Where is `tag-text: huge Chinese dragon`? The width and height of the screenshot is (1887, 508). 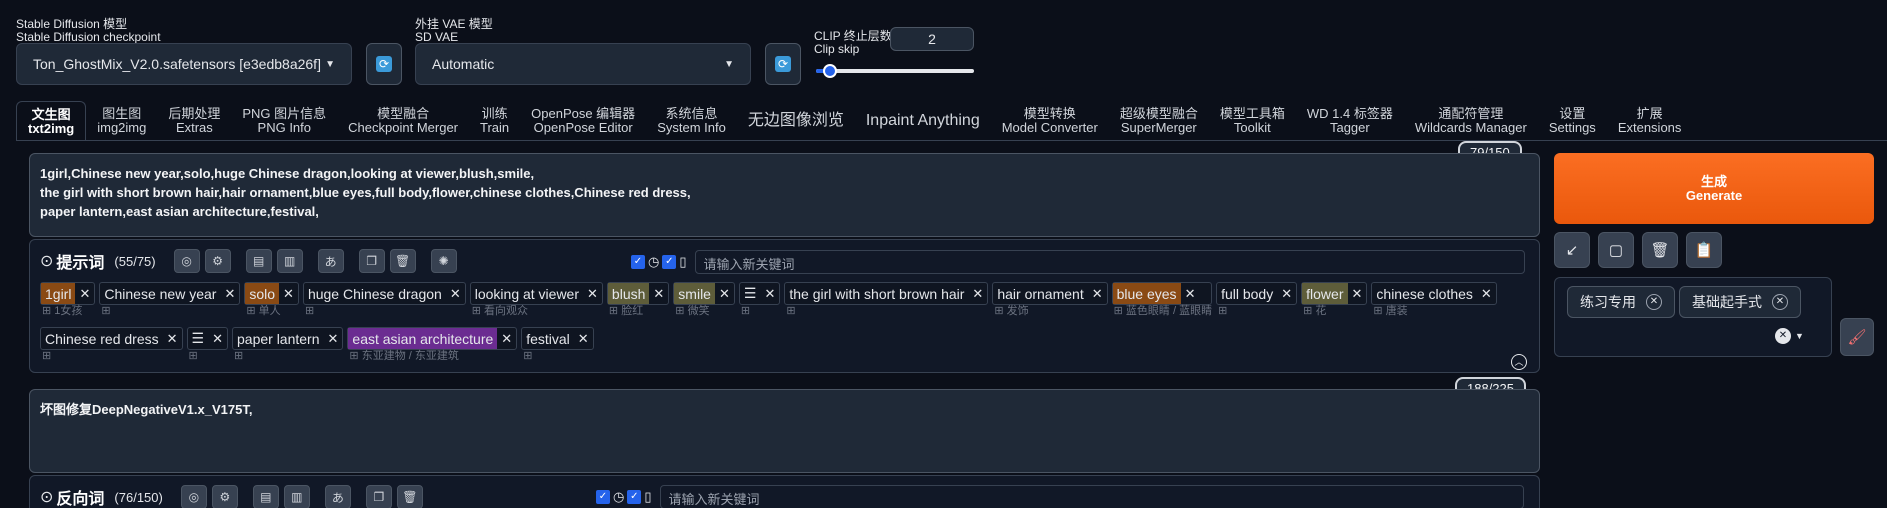
tag-text: huge Chinese dragon is located at coordinates (375, 293).